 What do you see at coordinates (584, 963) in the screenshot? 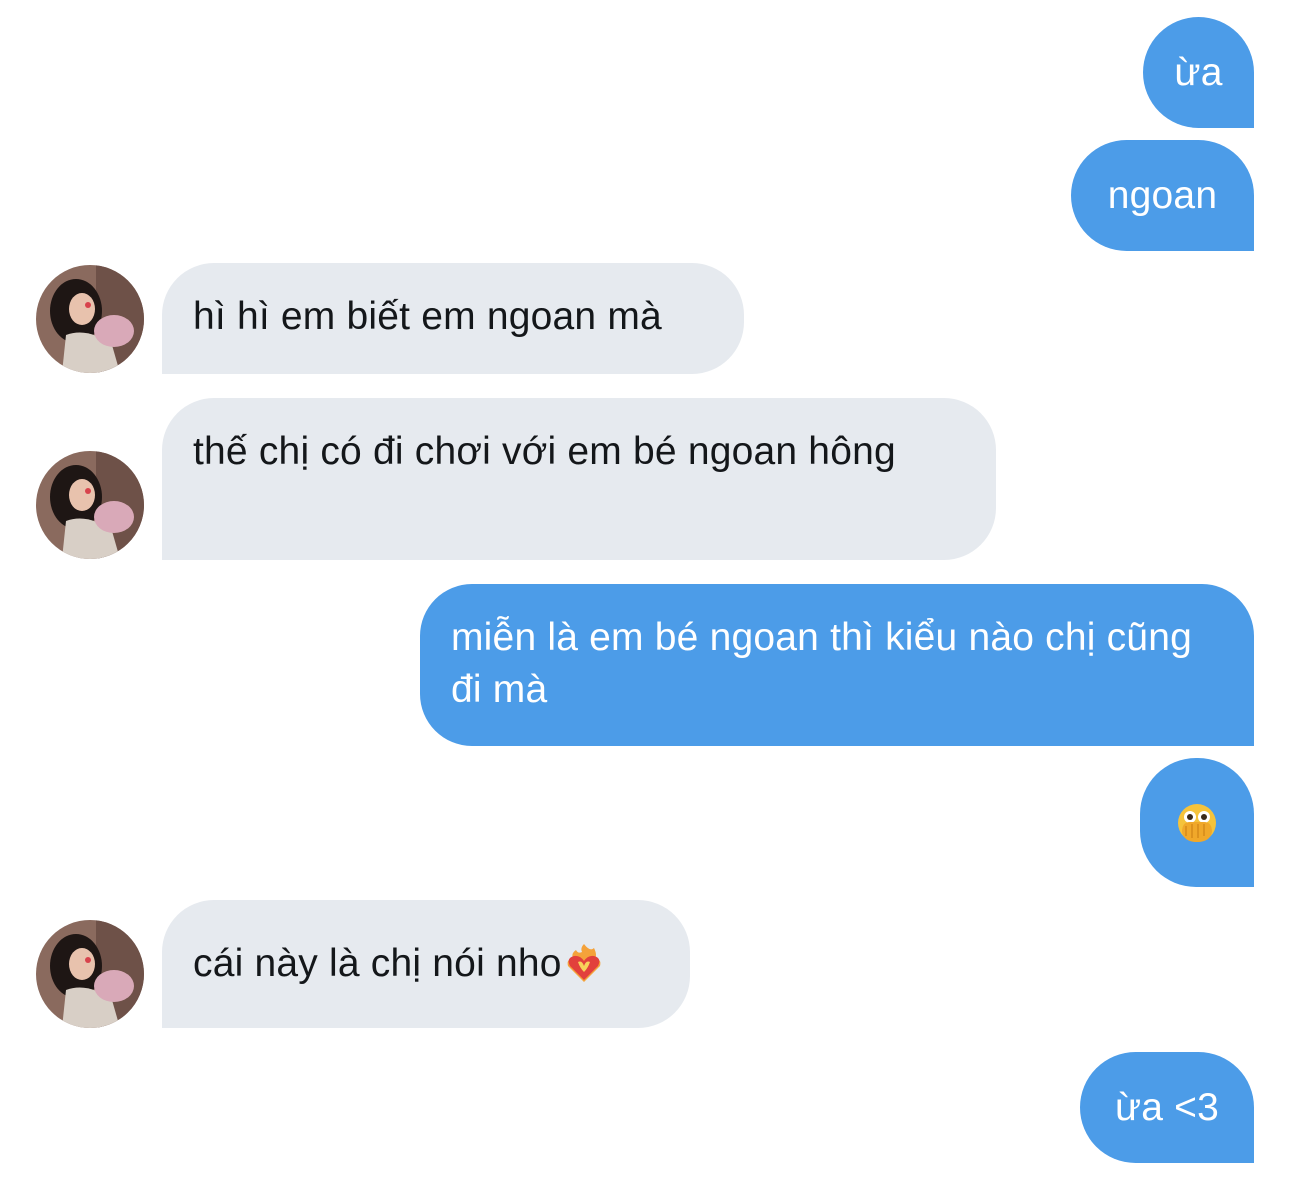
I see `heart-on-fire-emoji` at bounding box center [584, 963].